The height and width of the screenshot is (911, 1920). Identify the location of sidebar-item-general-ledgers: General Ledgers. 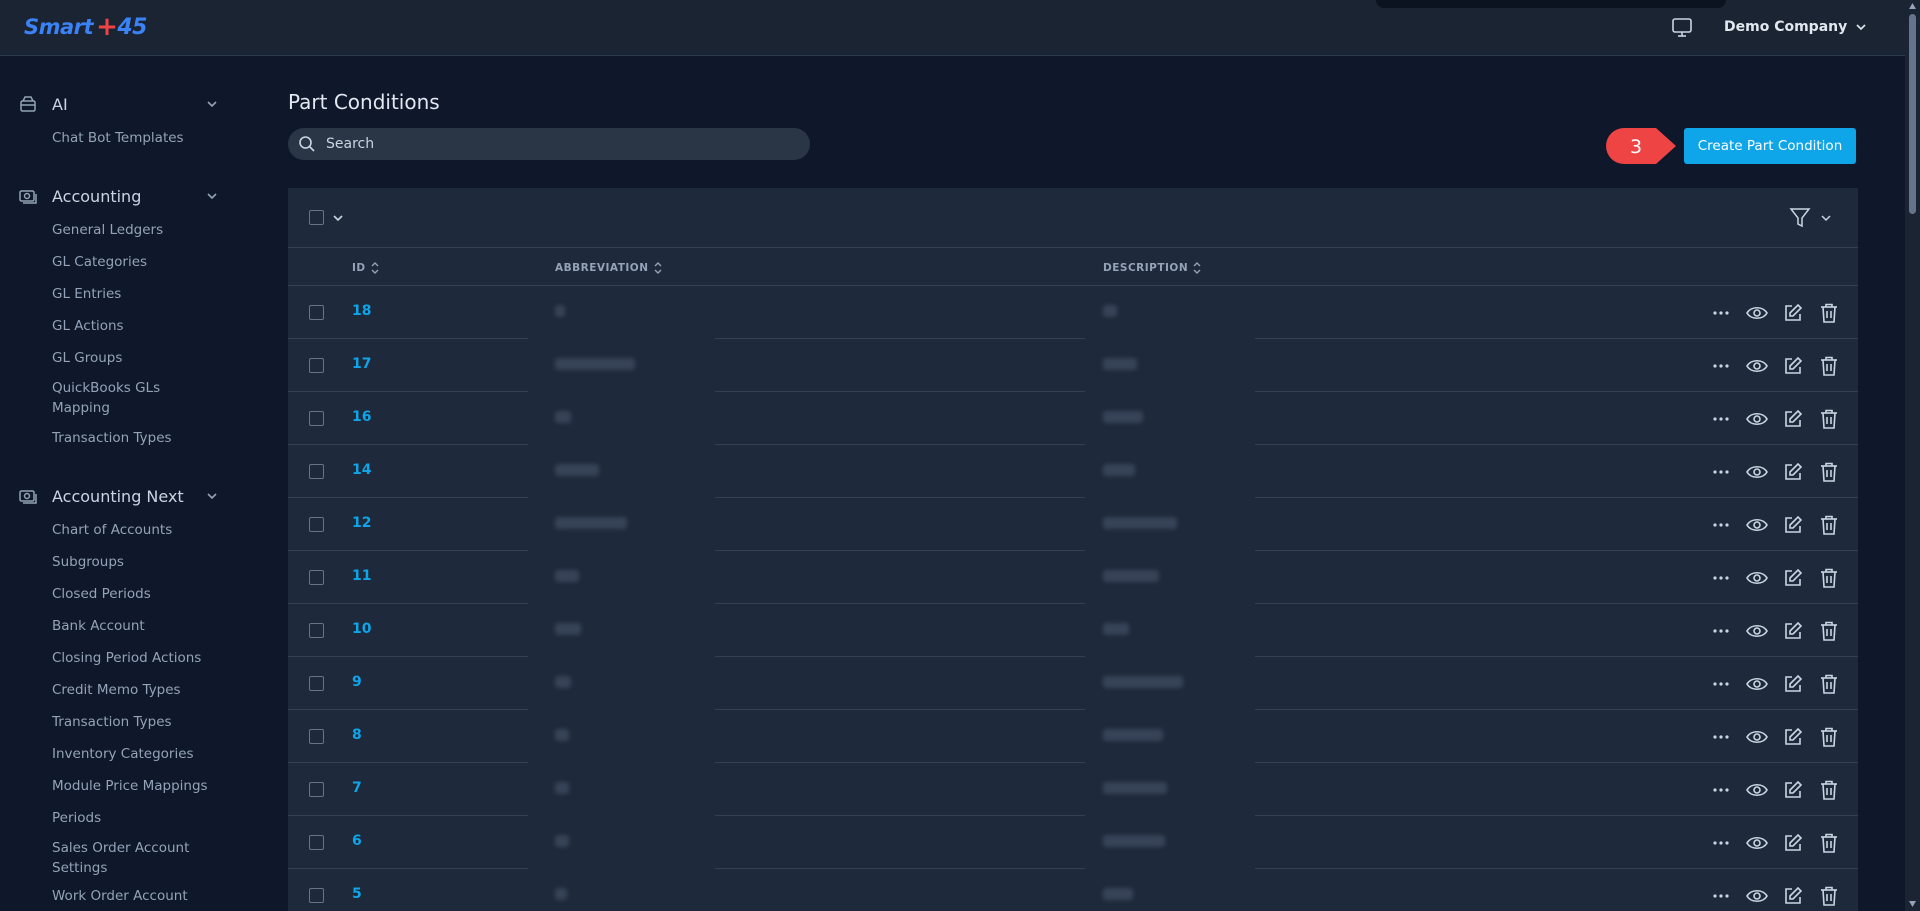
(132, 230).